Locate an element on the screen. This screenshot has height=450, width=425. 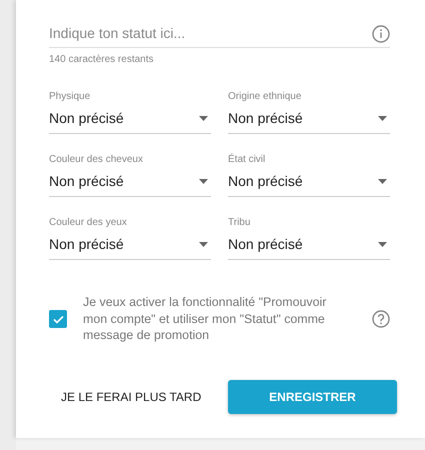
field-label: Couleur des yeux is located at coordinates (88, 223).